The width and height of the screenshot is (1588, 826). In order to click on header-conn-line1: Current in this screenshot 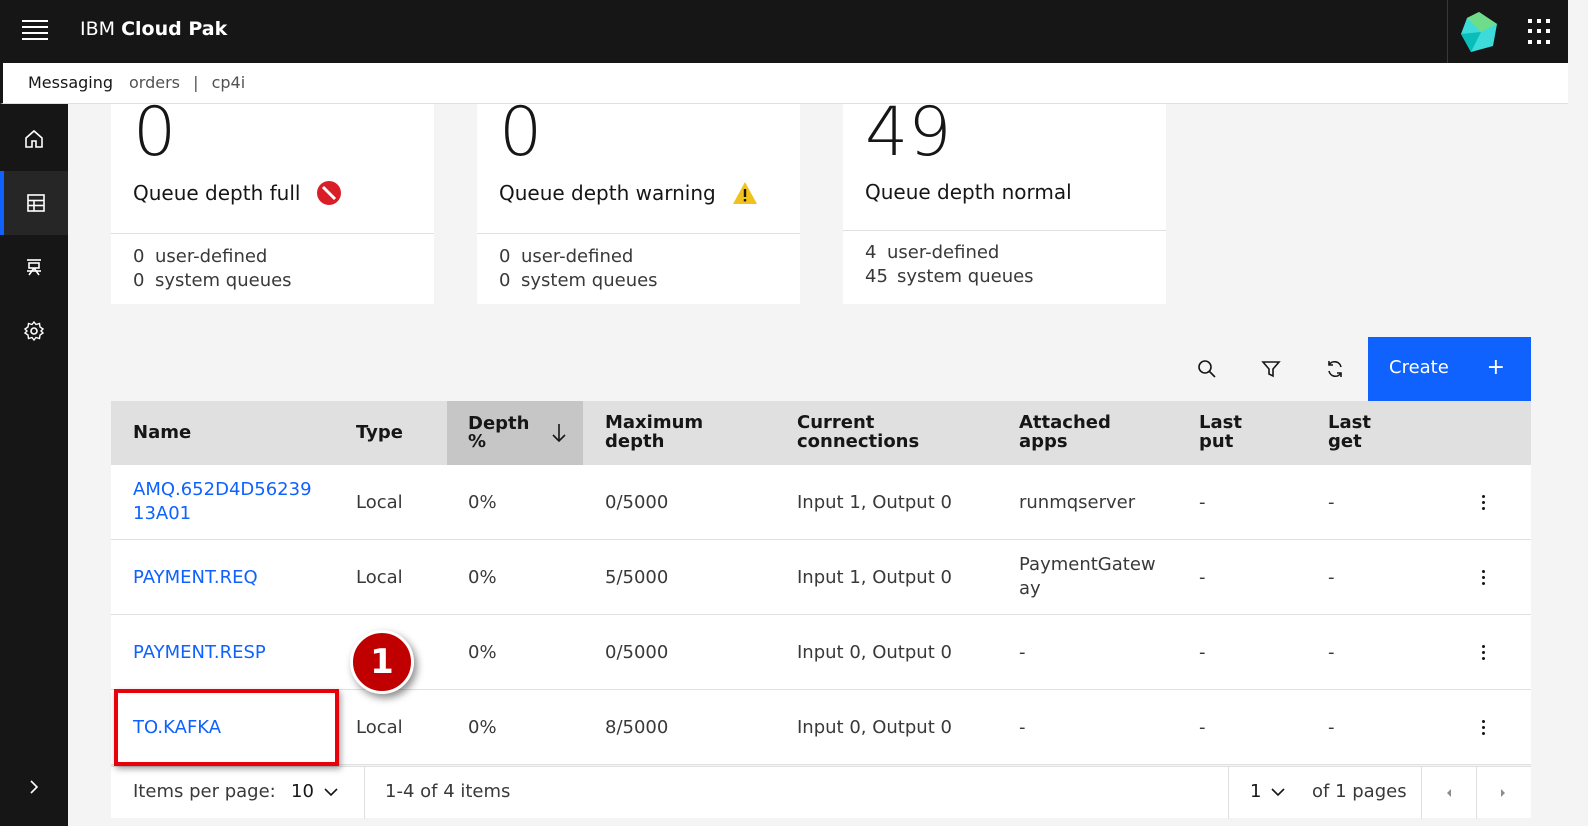, I will do `click(836, 422)`.